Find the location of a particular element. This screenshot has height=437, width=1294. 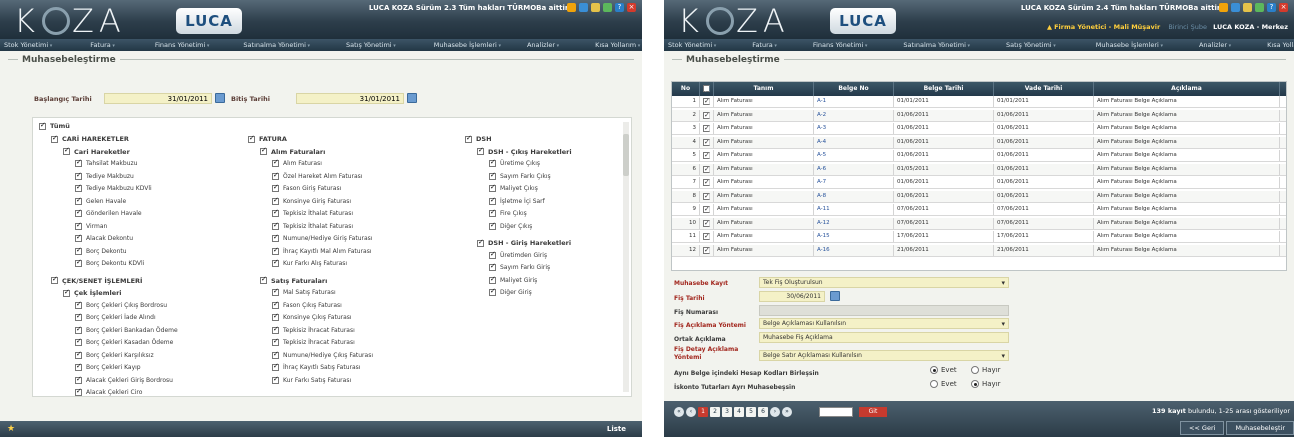

tree-item: Fason Giriş Faturası is located at coordinates (306, 187).